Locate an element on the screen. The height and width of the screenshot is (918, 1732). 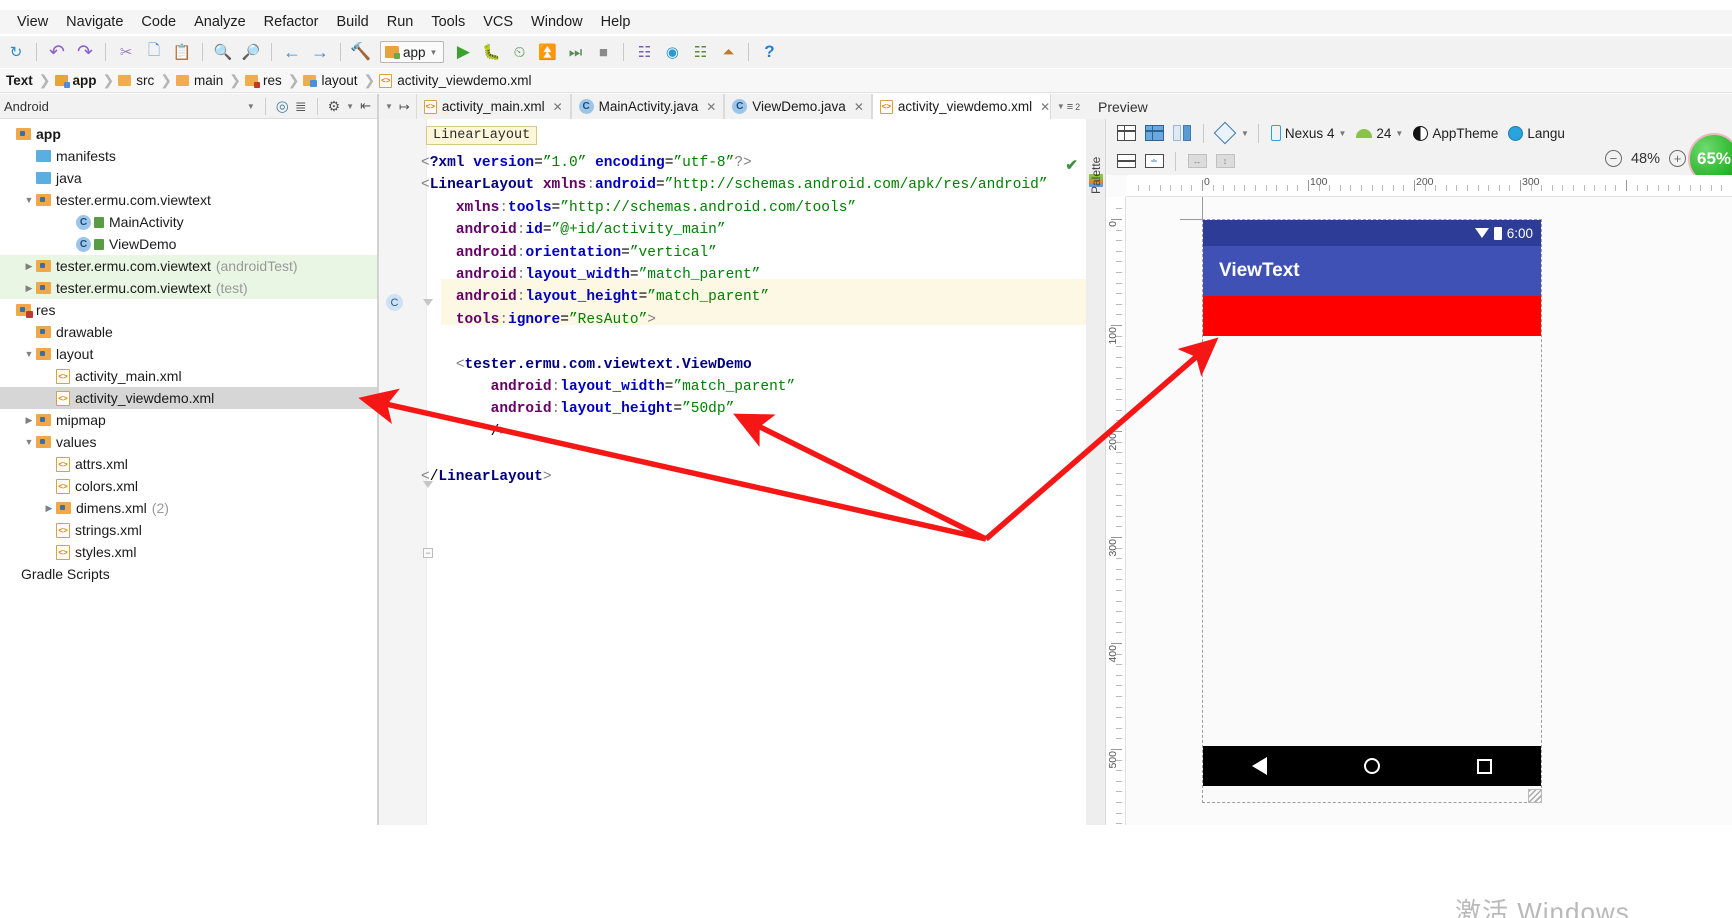
tree-item-res: res is located at coordinates (188, 310).